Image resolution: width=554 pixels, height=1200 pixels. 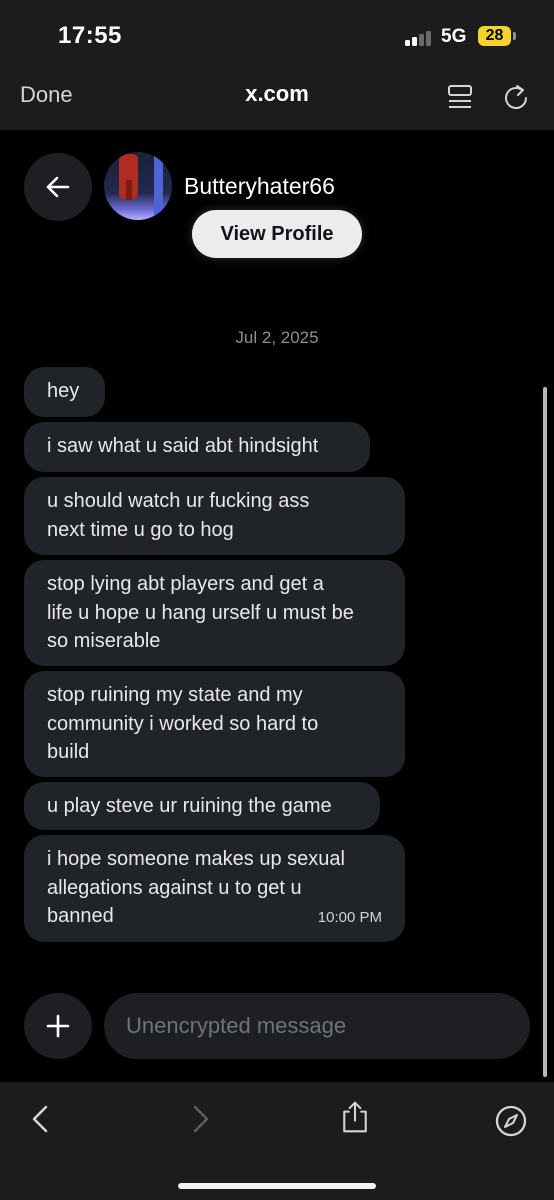 I want to click on network-type: 5G, so click(x=454, y=36).